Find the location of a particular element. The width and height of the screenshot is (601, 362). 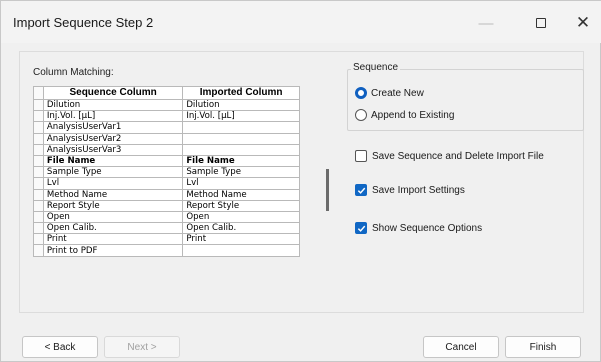

window-title: Import Sequence Step 2 is located at coordinates (83, 22).